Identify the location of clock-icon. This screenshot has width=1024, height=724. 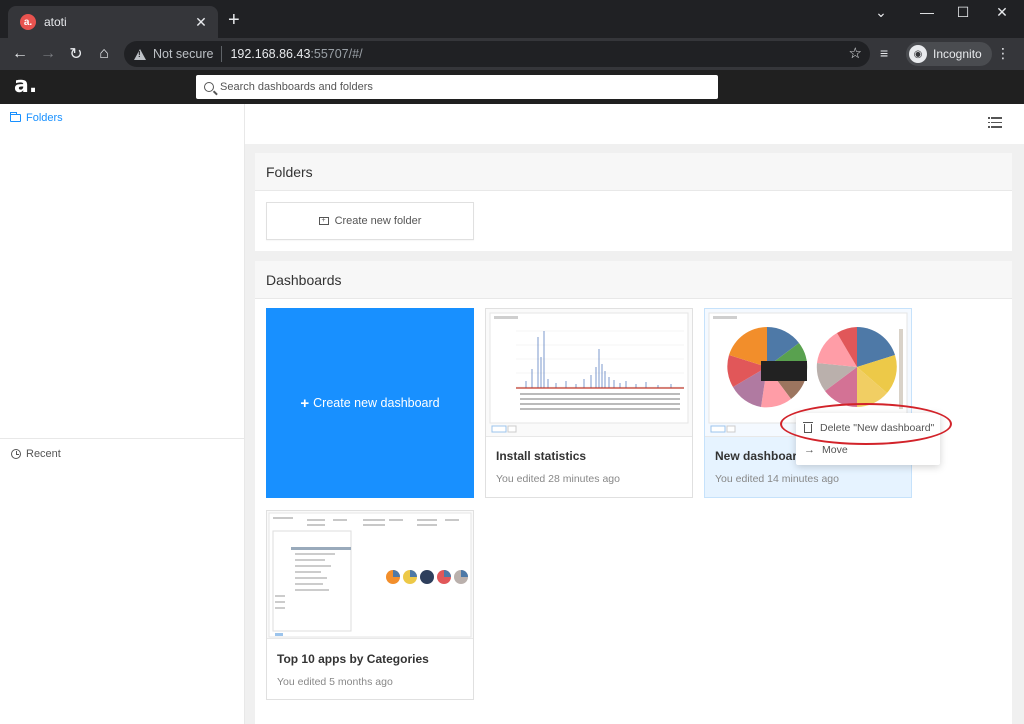
(16, 454).